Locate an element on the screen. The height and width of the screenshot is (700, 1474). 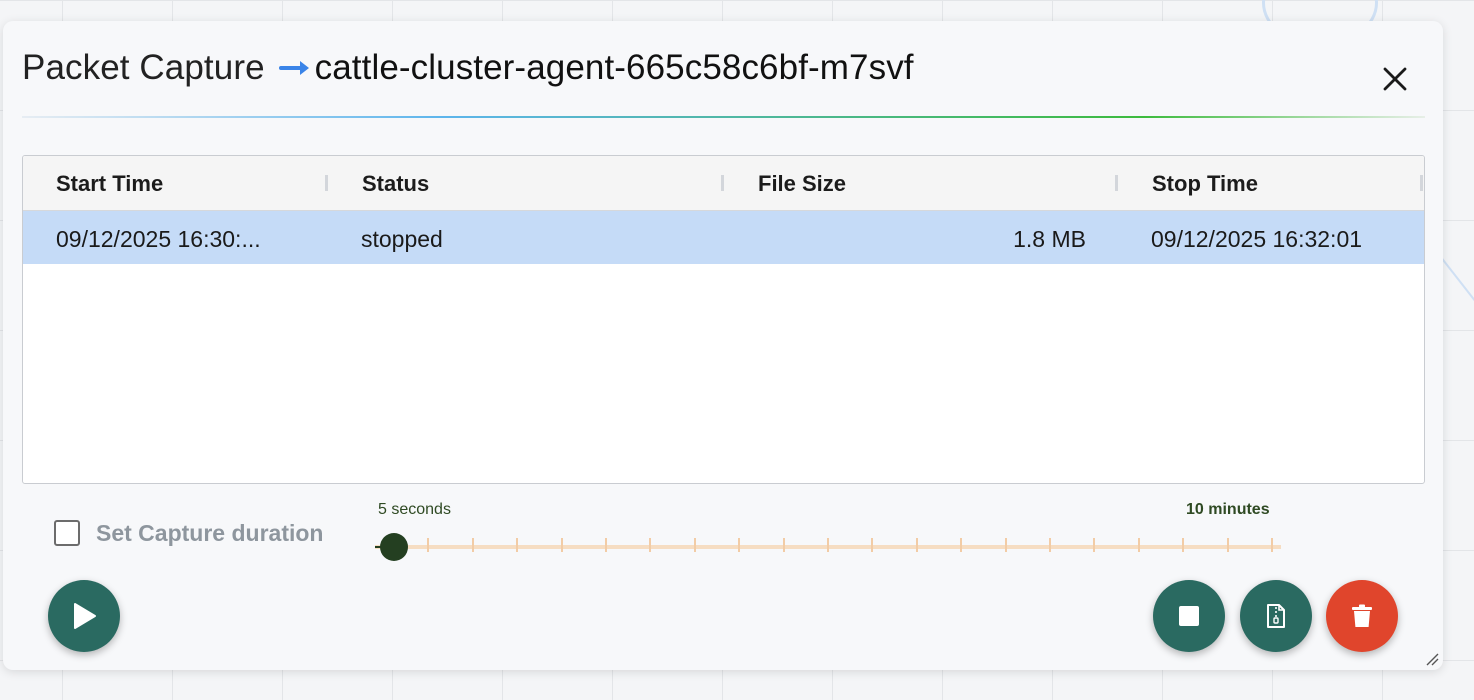
resize-grip-icon is located at coordinates (1432, 659).